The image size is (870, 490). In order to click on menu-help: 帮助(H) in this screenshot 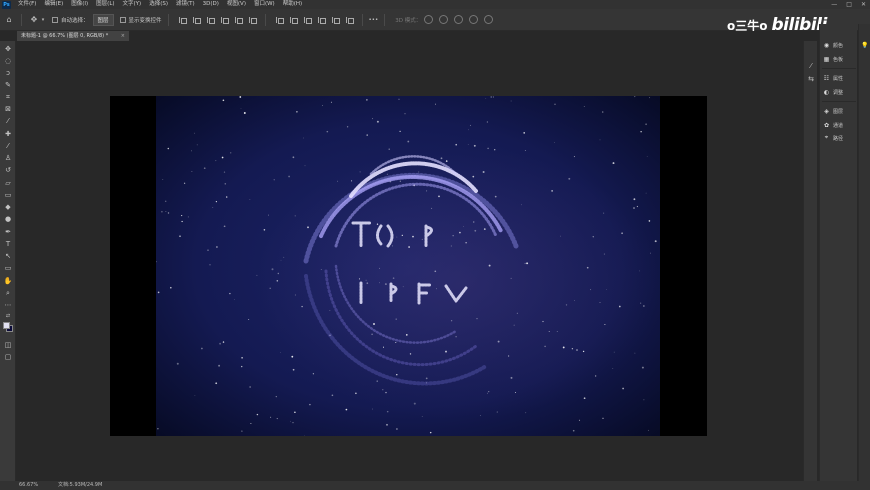, I will do `click(292, 4)`.